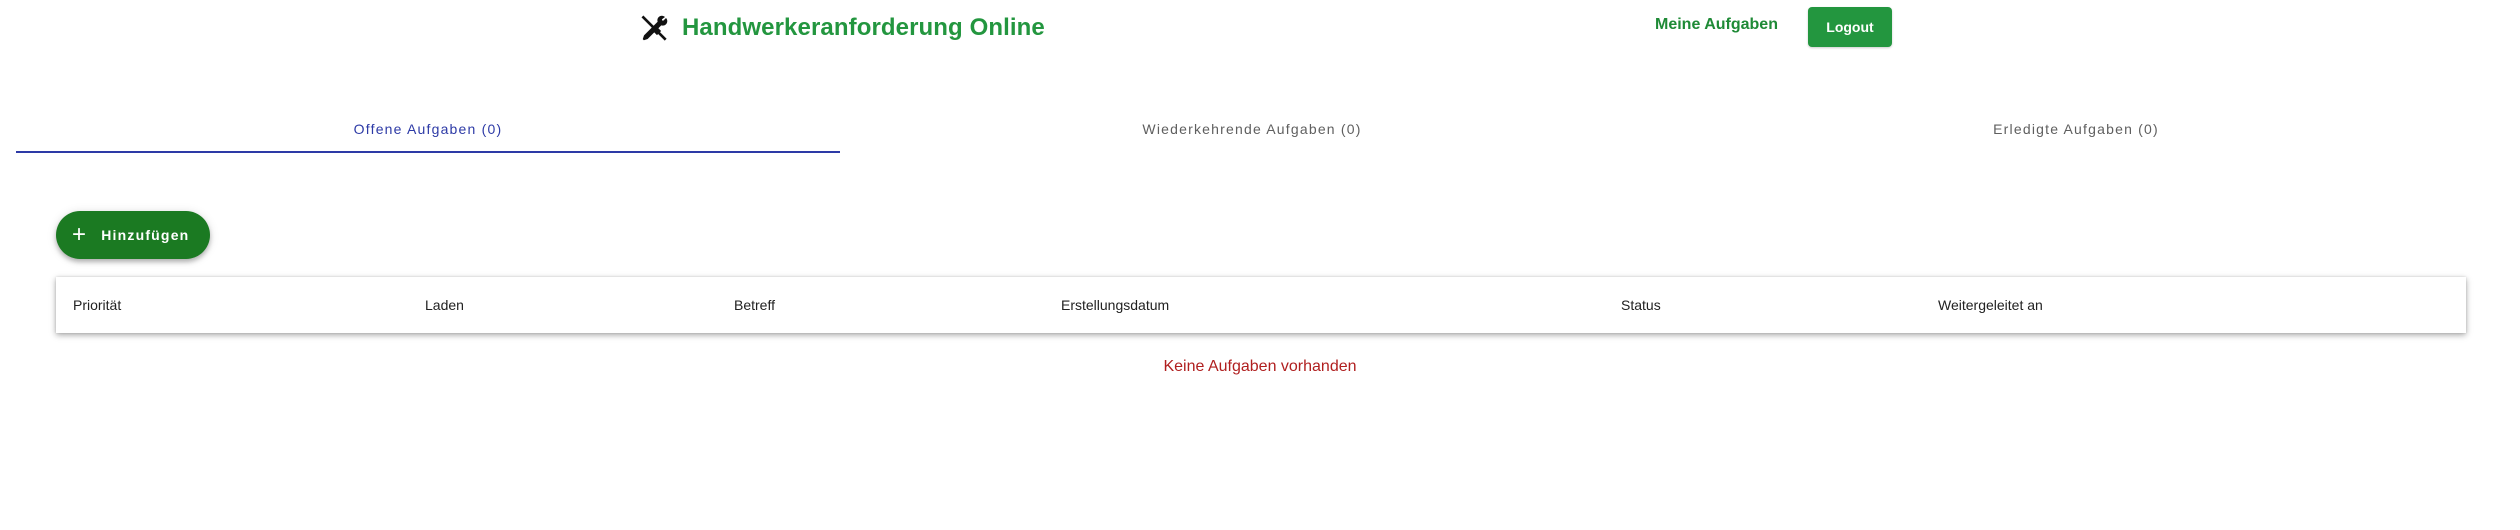 The height and width of the screenshot is (530, 2520). What do you see at coordinates (2076, 129) in the screenshot?
I see `tab-completed-tasks: Erledigte Aufgaben (0)` at bounding box center [2076, 129].